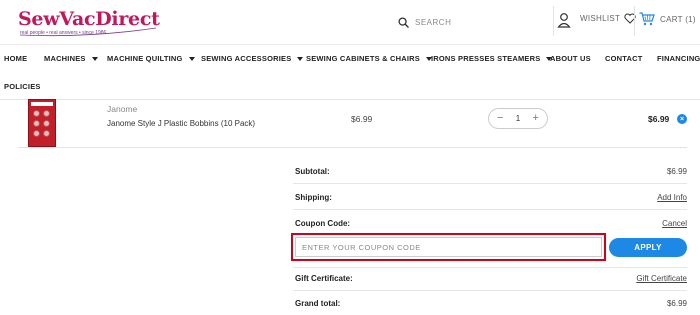  I want to click on nav-item-policies: POLICIES, so click(22, 86).